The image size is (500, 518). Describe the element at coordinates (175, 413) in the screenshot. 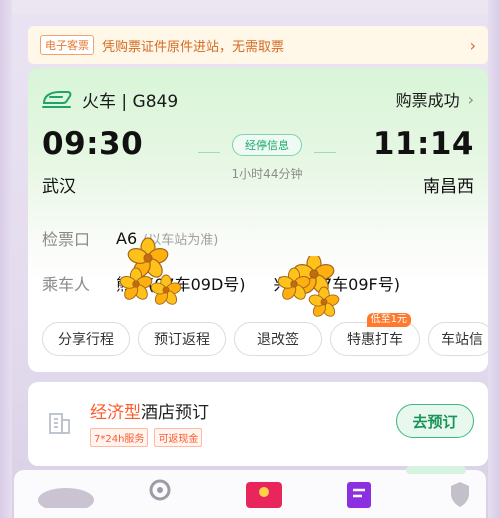

I see `hotel-title-rest: 酒店预订` at that location.